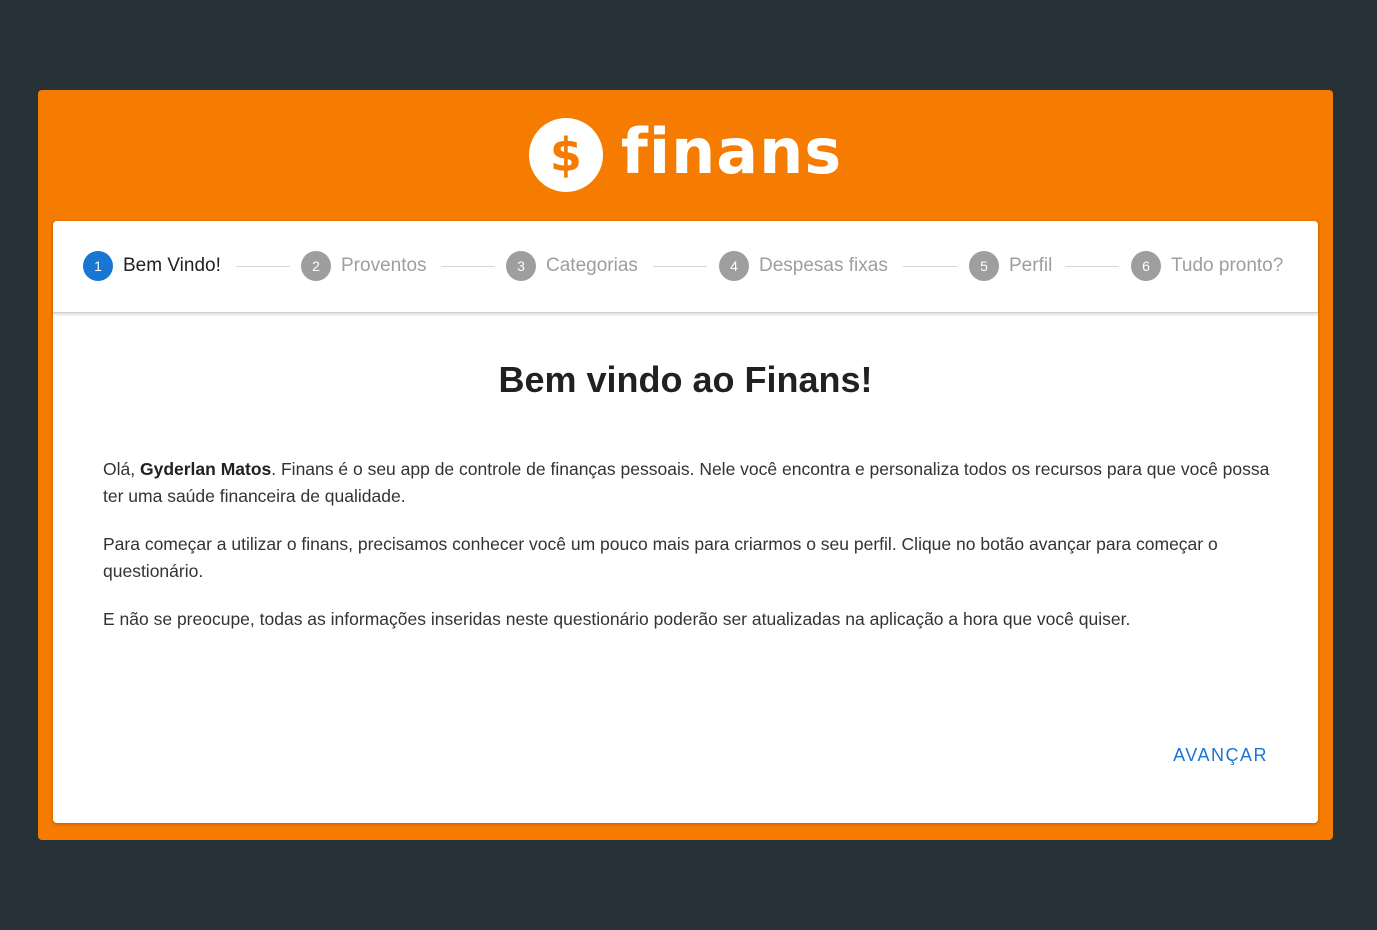  Describe the element at coordinates (384, 265) in the screenshot. I see `step-label: Proventos` at that location.